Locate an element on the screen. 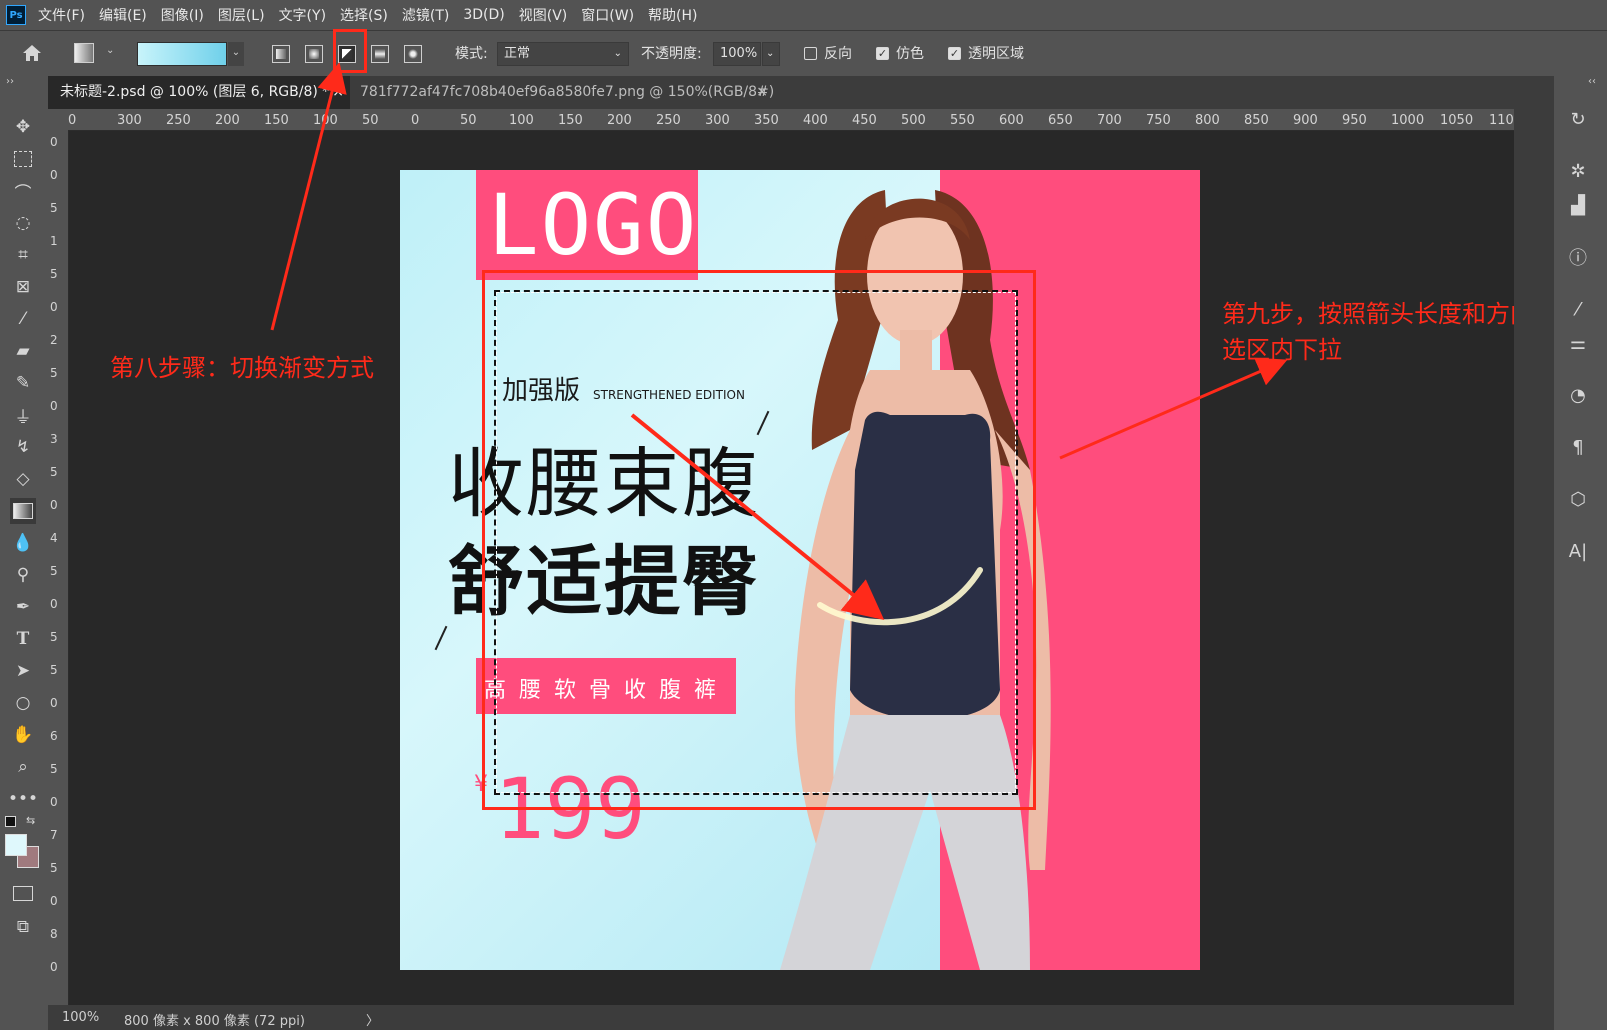 This screenshot has width=1607, height=1030. info-panel-icon: ⓘ is located at coordinates (1578, 257).